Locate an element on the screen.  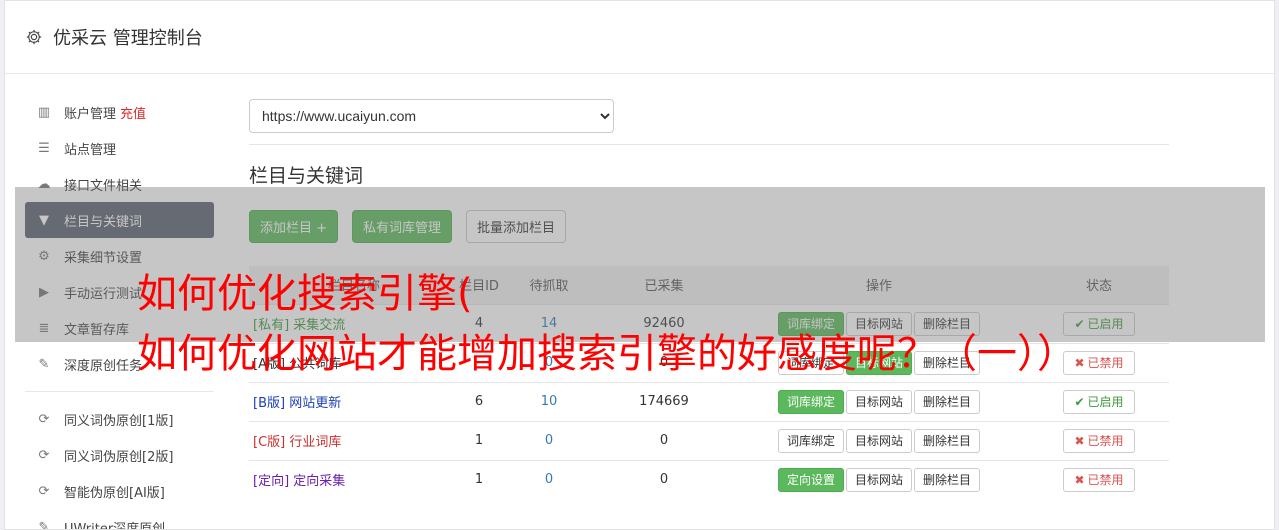
column-tag: [定向] is located at coordinates (271, 482).